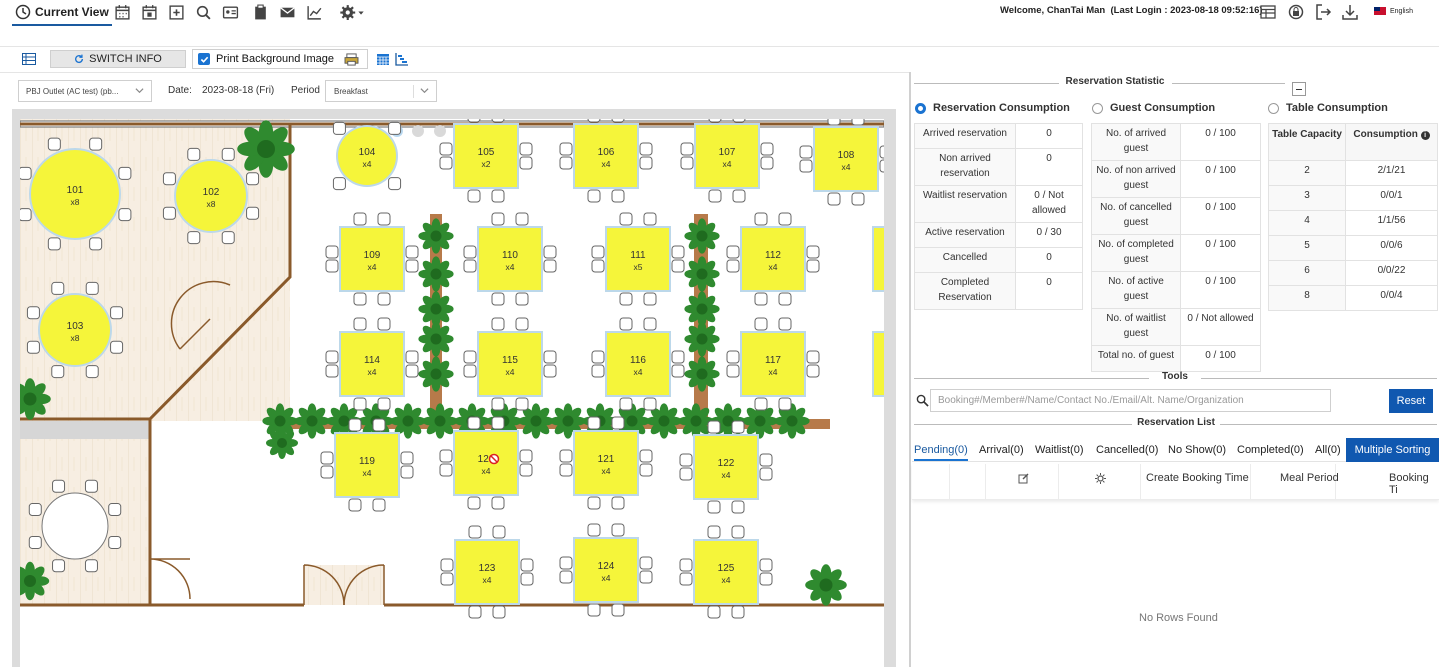  I want to click on table-112: 112x4, so click(773, 259).